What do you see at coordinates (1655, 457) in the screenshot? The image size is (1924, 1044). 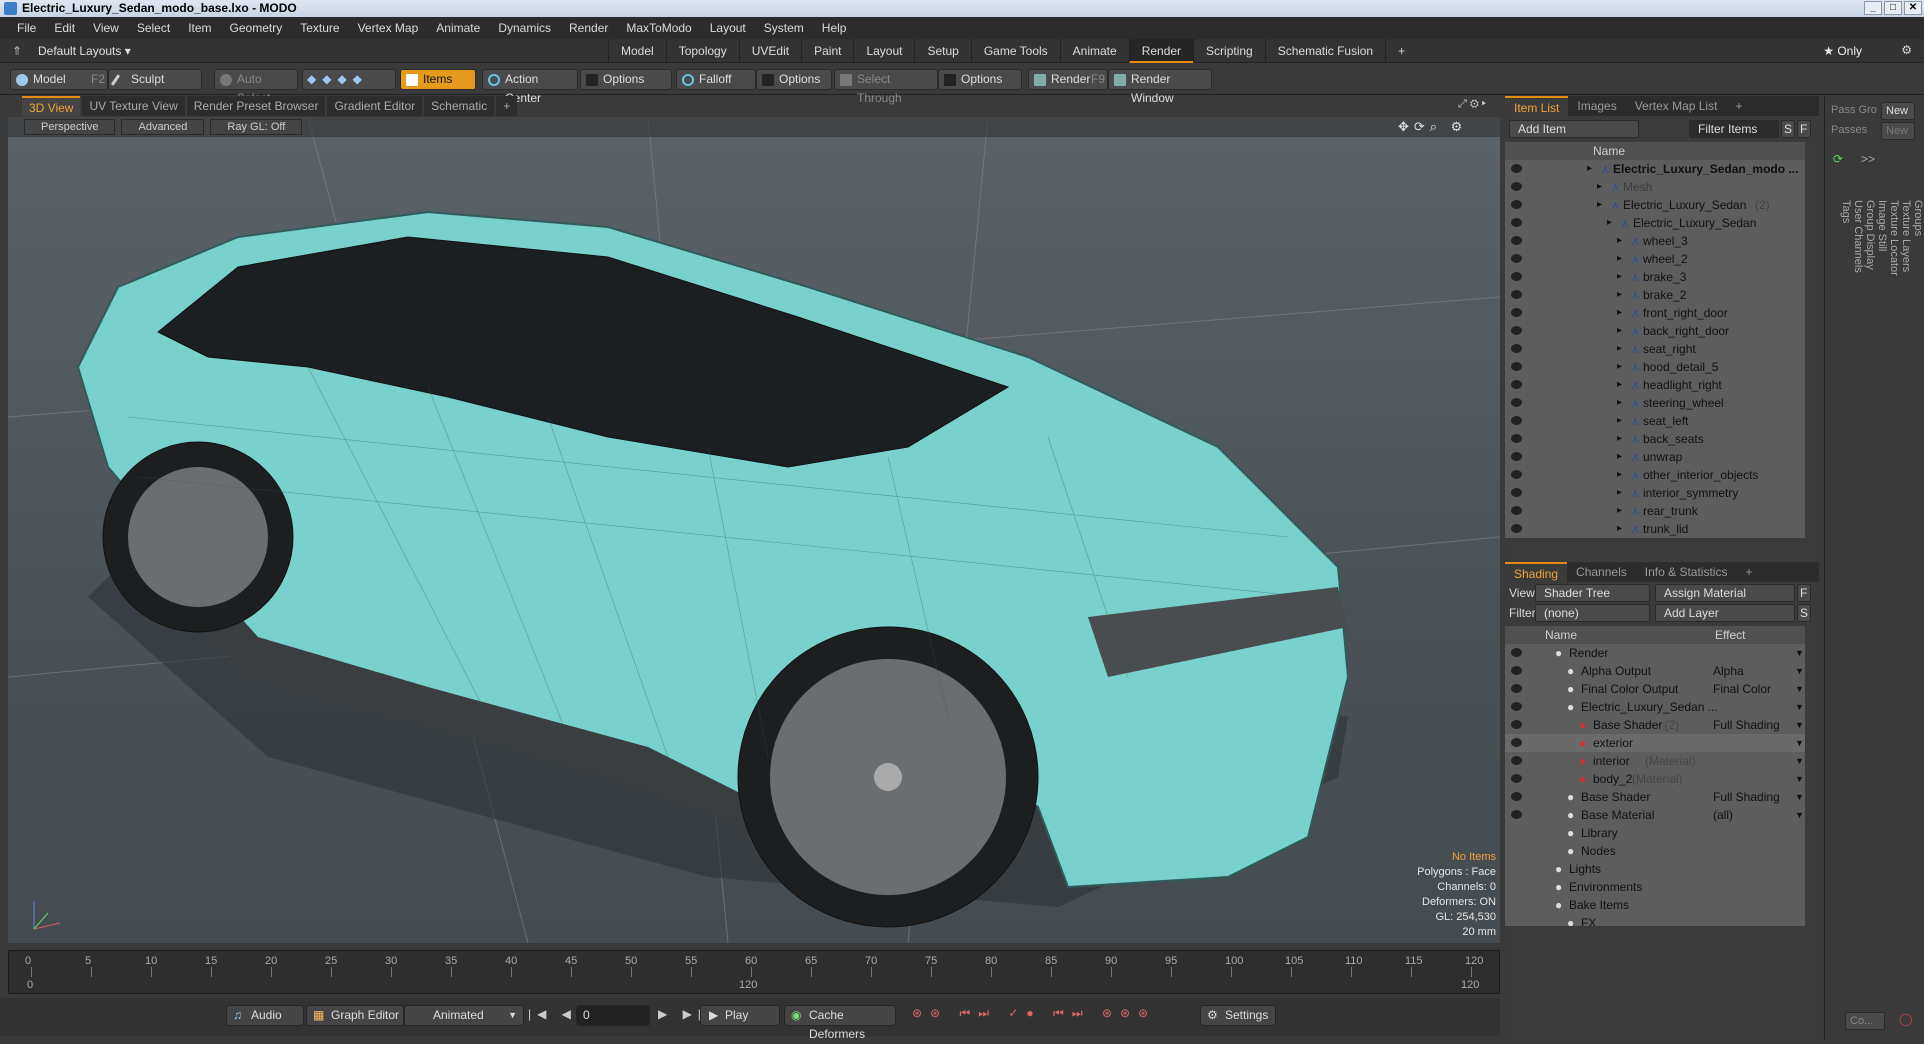 I see `item-list-row: ▸ ⋏ unwrap` at bounding box center [1655, 457].